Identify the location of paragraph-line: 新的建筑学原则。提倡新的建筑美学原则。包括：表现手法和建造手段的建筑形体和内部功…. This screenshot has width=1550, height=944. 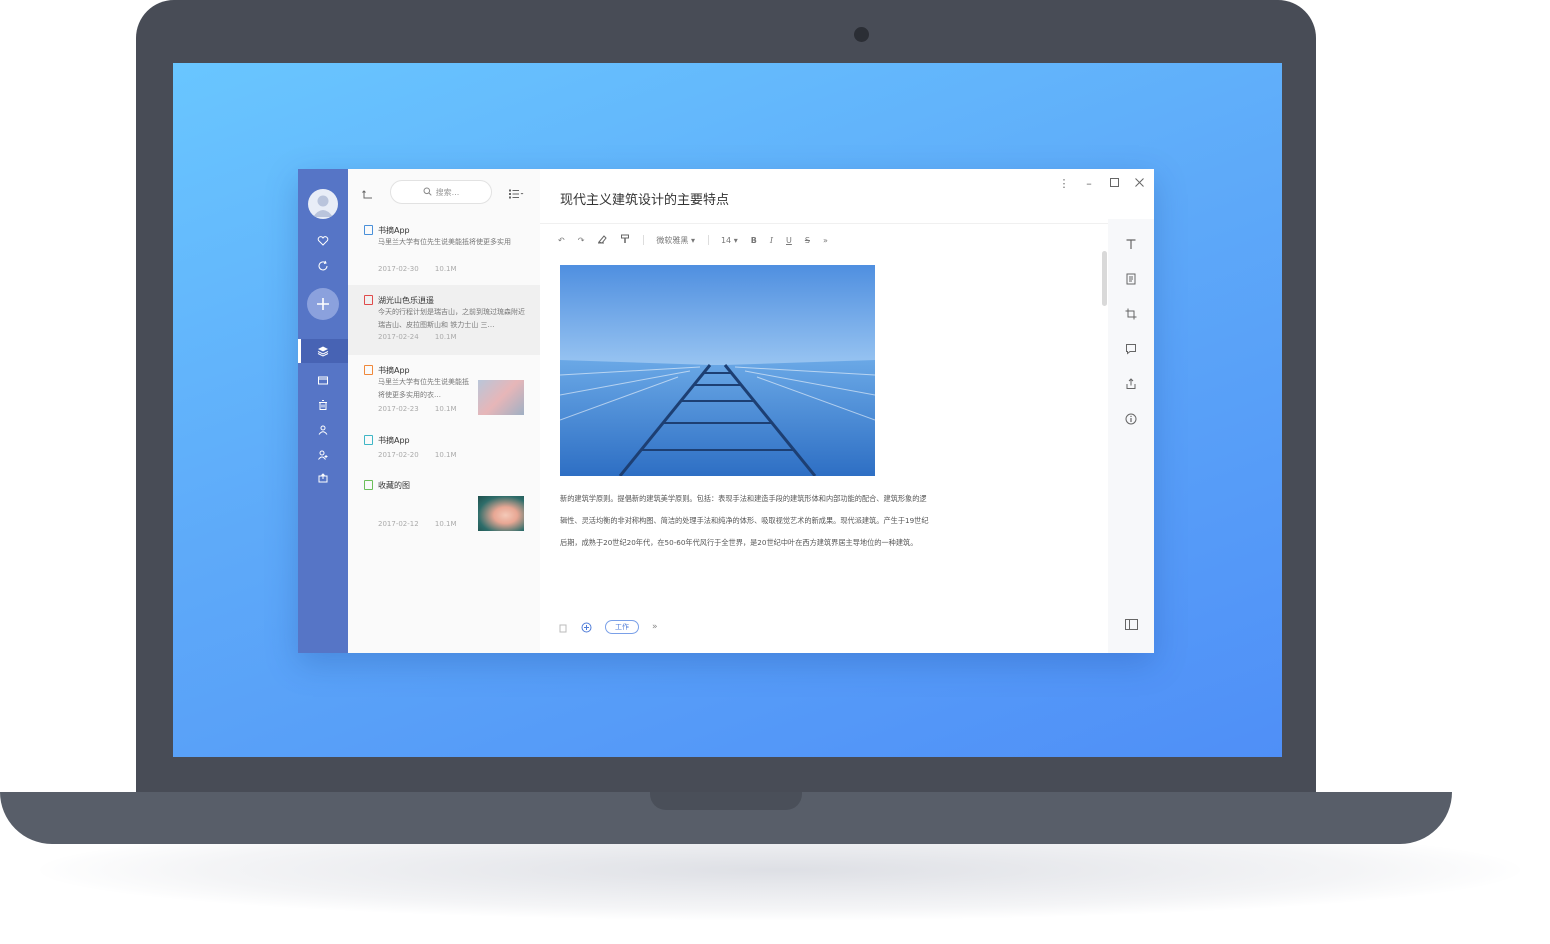
(743, 498).